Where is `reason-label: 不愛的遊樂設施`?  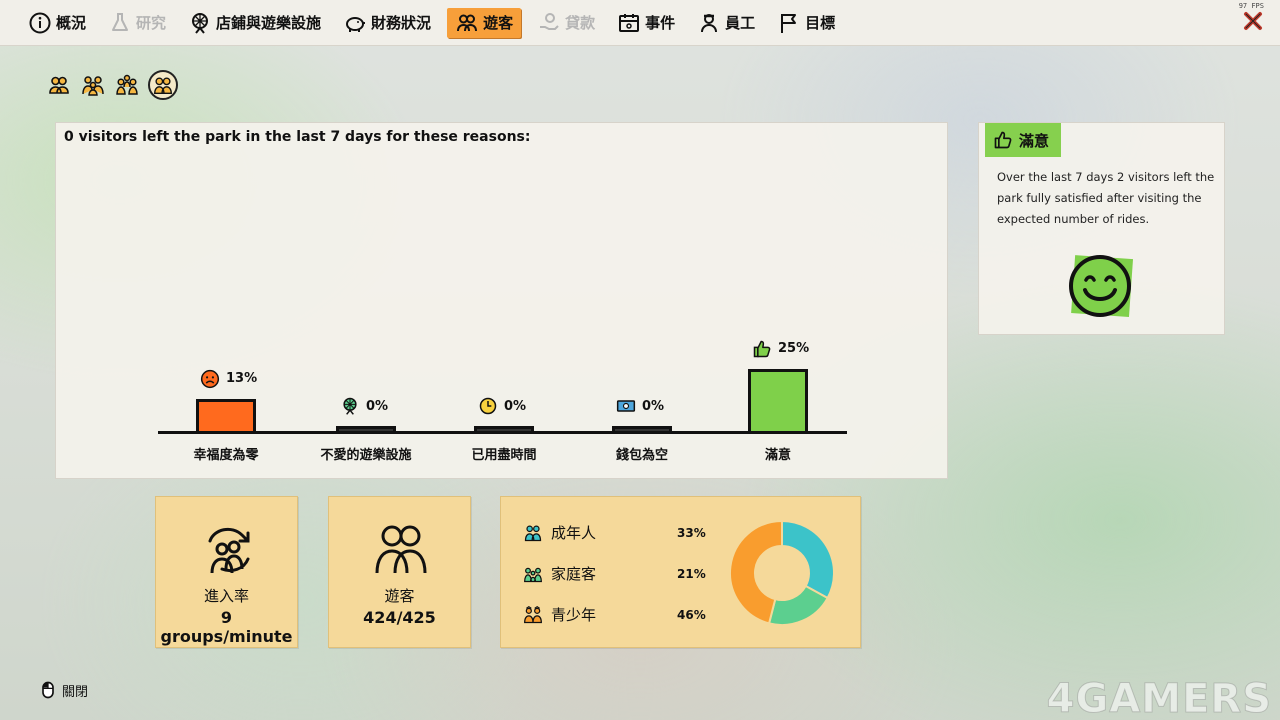
reason-label: 不愛的遊樂設施 is located at coordinates (366, 455).